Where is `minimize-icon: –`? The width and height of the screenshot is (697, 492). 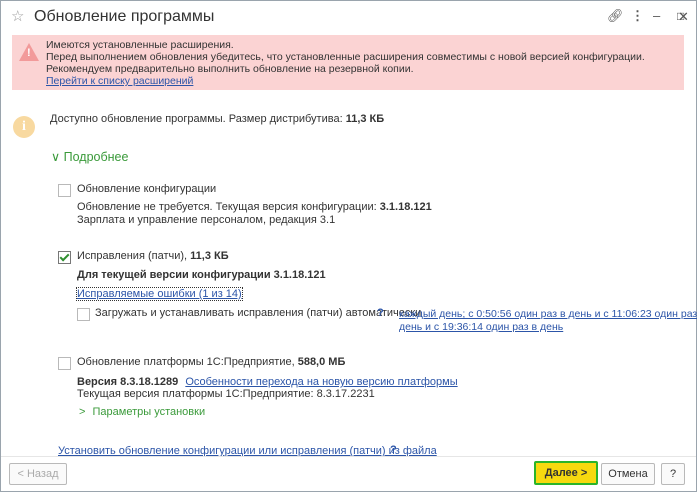 minimize-icon: – is located at coordinates (656, 16).